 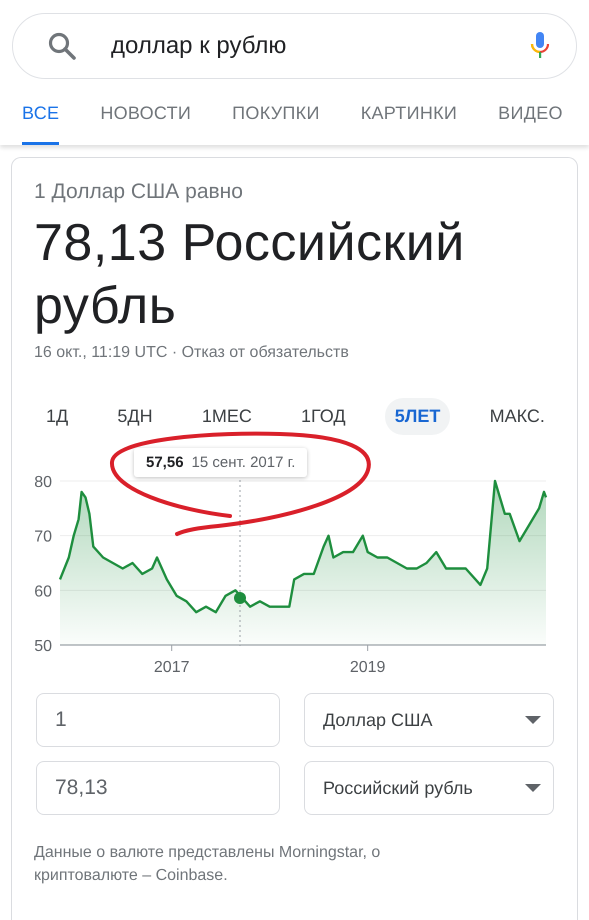 I want to click on search-tab: ПОКУПКИ, so click(x=276, y=120).